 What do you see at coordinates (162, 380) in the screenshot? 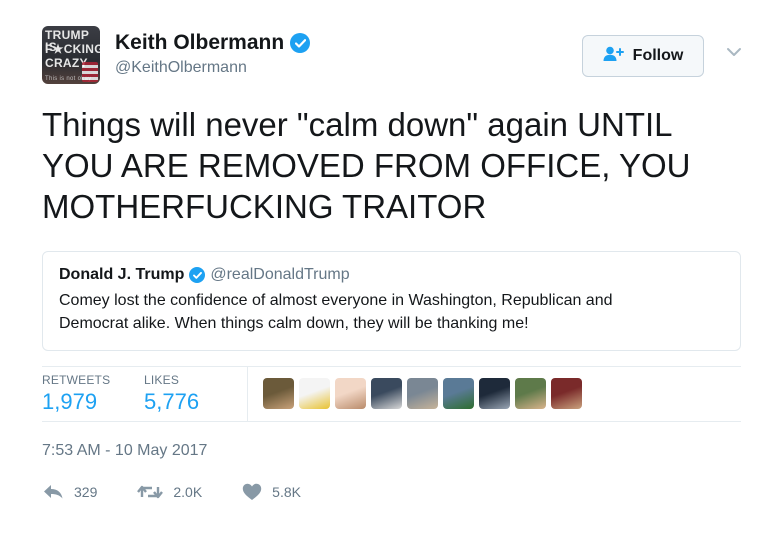
I see `likes-label: LIKES` at bounding box center [162, 380].